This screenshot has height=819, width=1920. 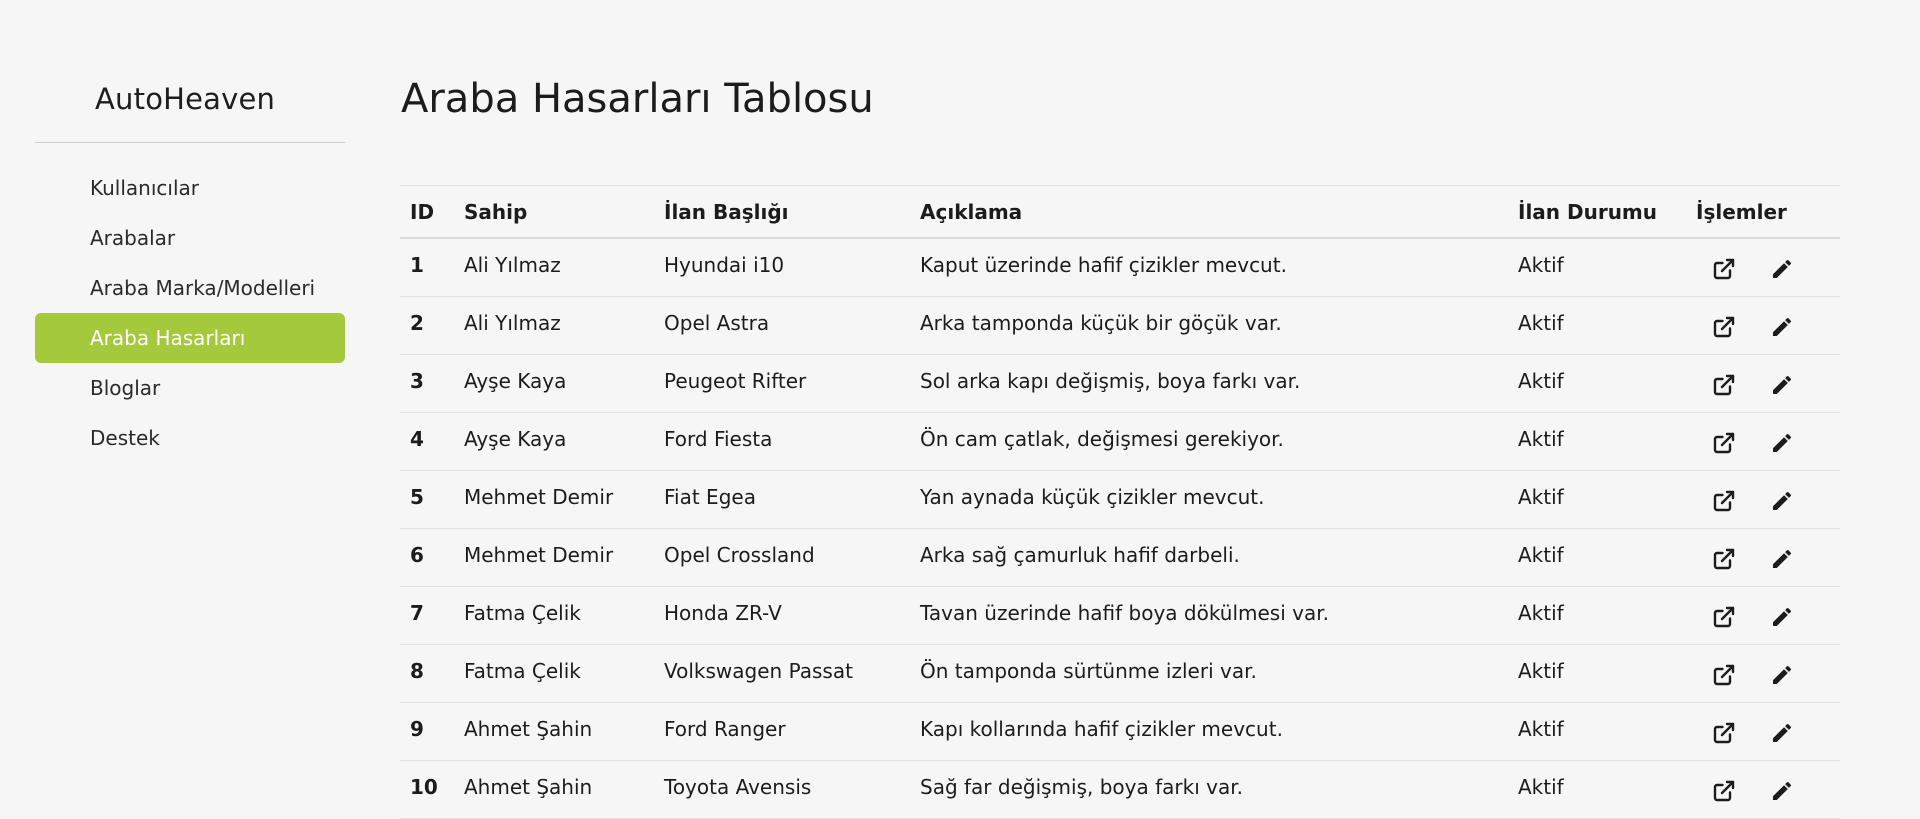 I want to click on sidebar-item-bloglar: Bloglar, so click(x=190, y=388).